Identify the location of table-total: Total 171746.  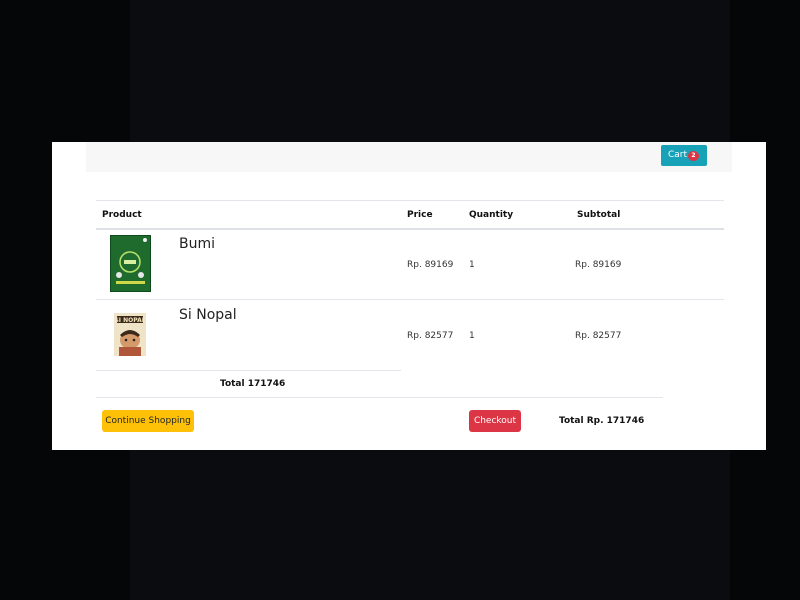
(253, 384).